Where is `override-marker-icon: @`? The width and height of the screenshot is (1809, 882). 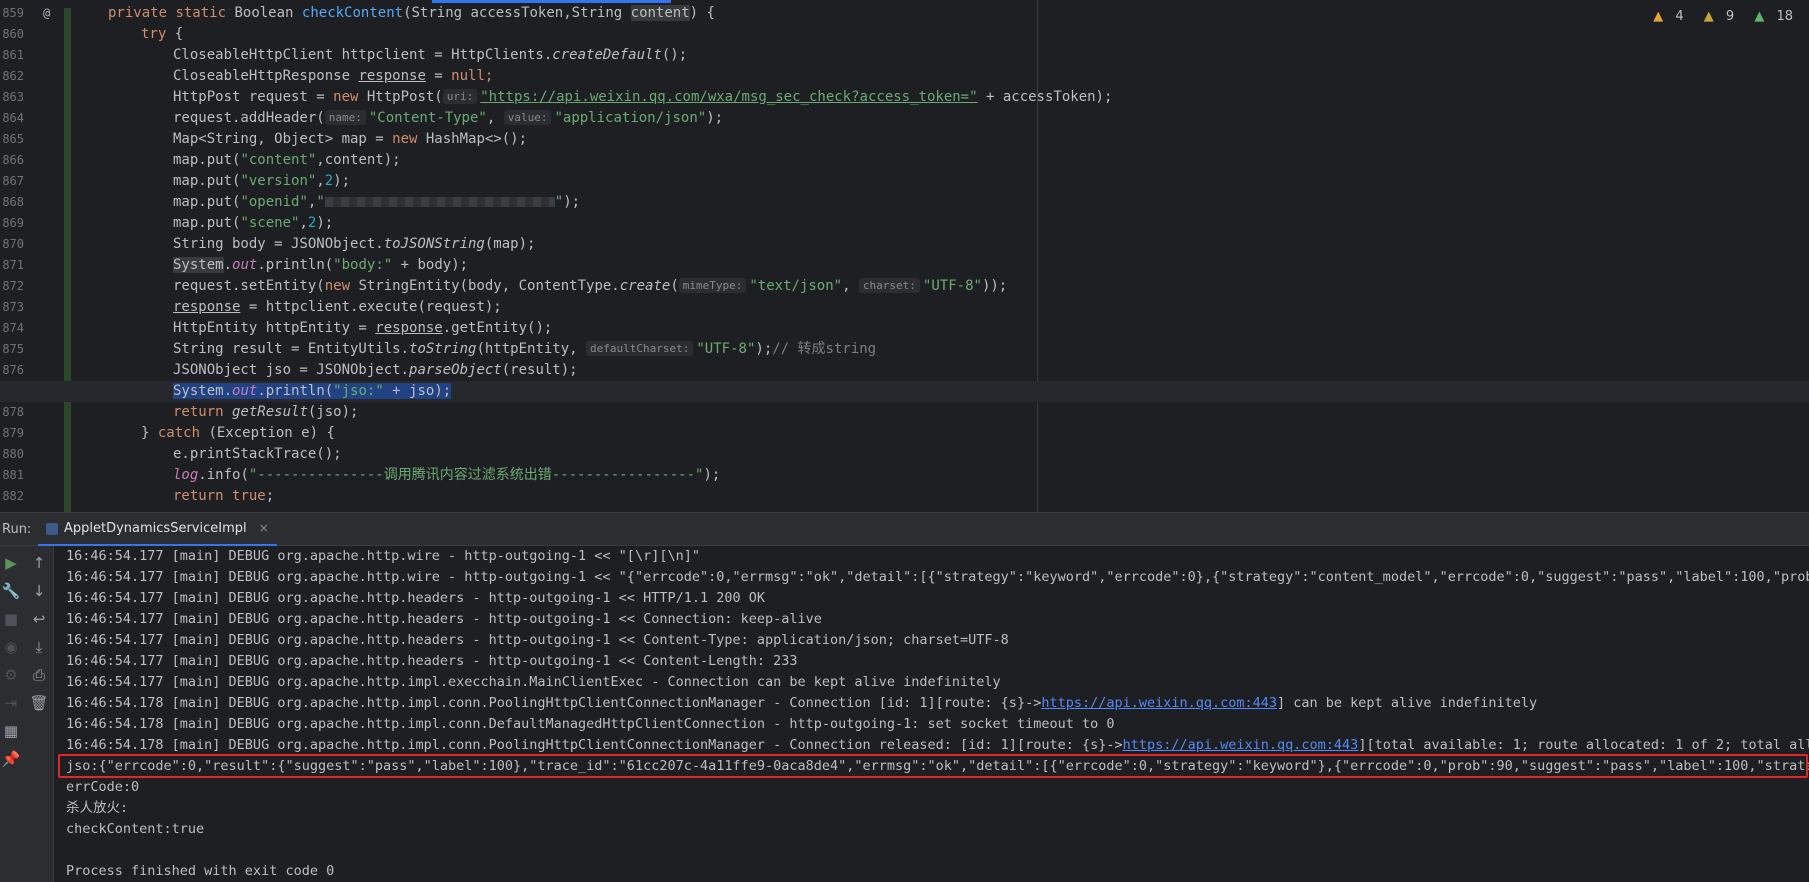
override-marker-icon: @ is located at coordinates (46, 13).